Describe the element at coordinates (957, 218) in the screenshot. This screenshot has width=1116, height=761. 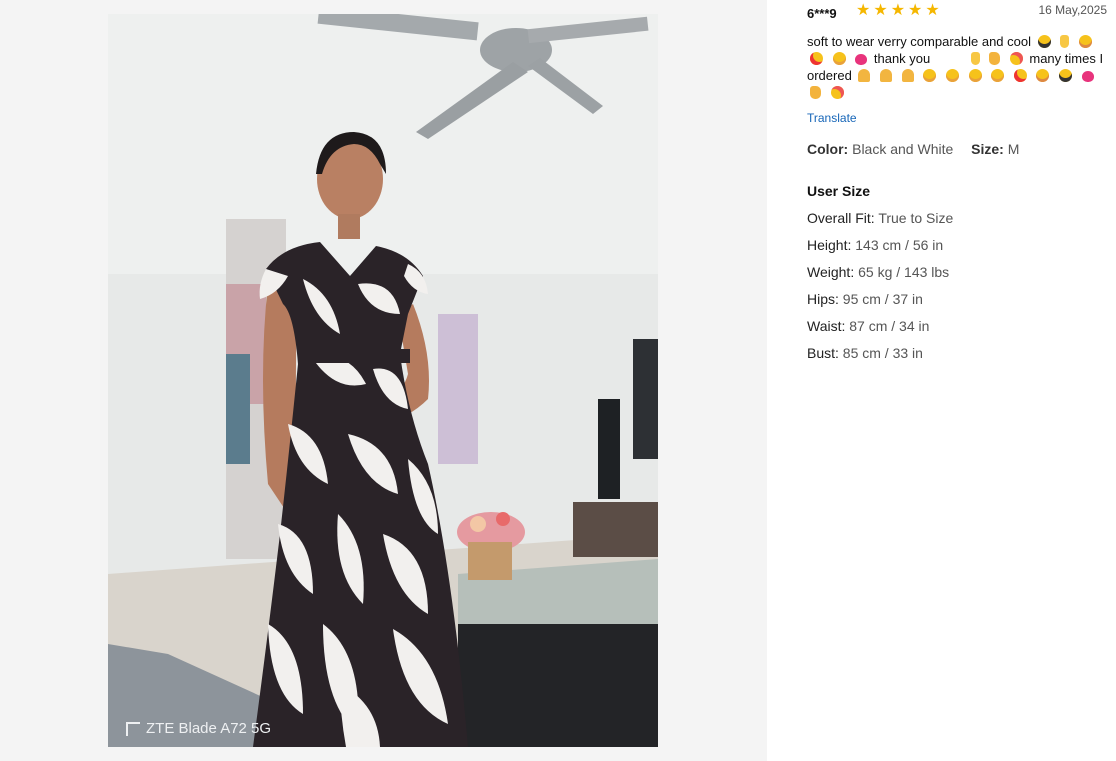
I see `user-size-row-fit: Overall Fit: True to Size` at that location.